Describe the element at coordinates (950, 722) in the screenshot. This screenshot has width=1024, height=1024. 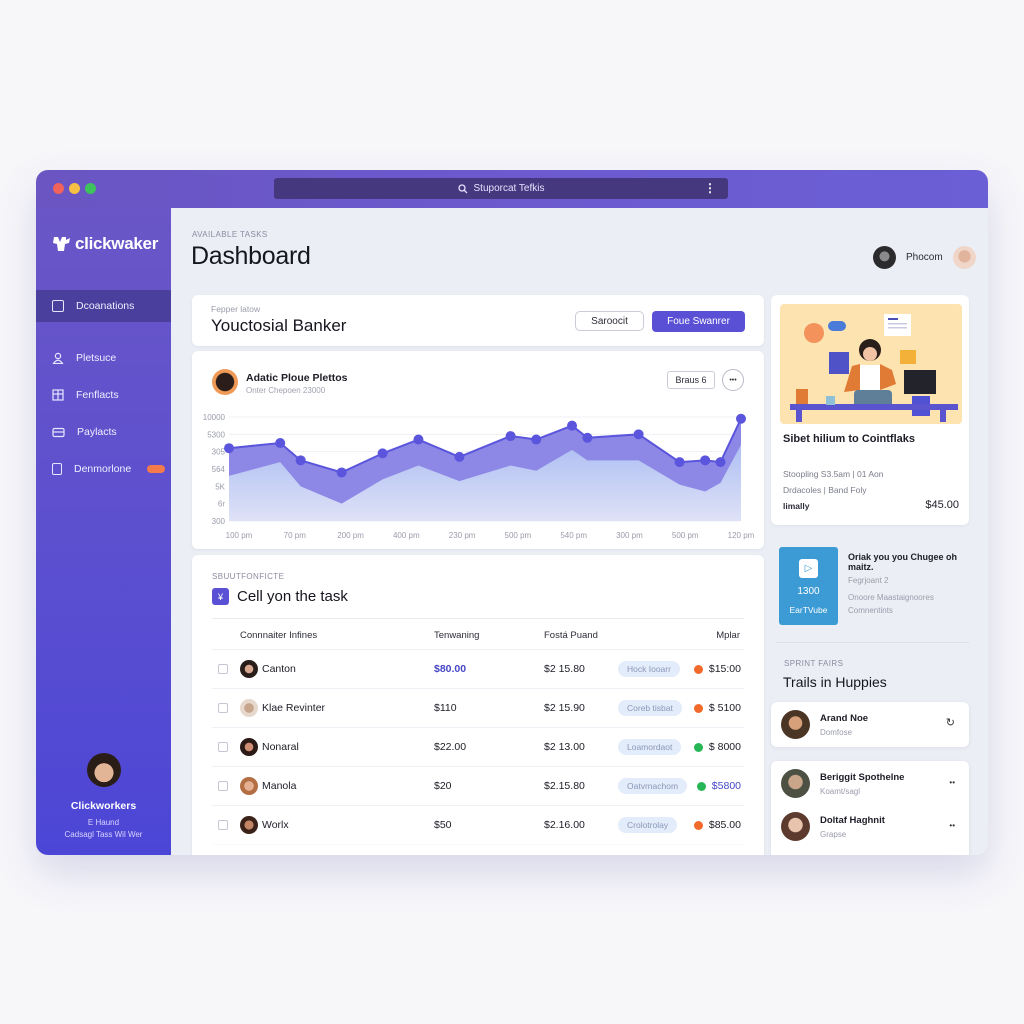
I see `refresh-icon: ↻` at that location.